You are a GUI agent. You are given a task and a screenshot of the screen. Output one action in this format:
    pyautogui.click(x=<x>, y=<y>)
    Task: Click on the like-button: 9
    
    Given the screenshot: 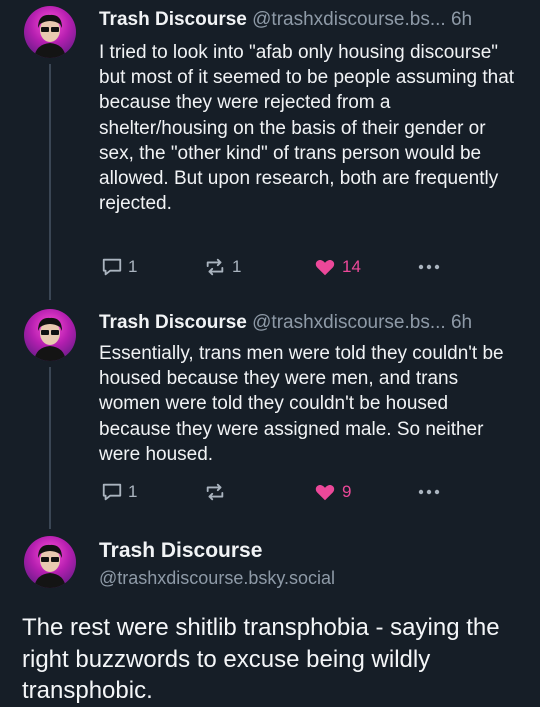 What is the action you would take?
    pyautogui.click(x=332, y=492)
    